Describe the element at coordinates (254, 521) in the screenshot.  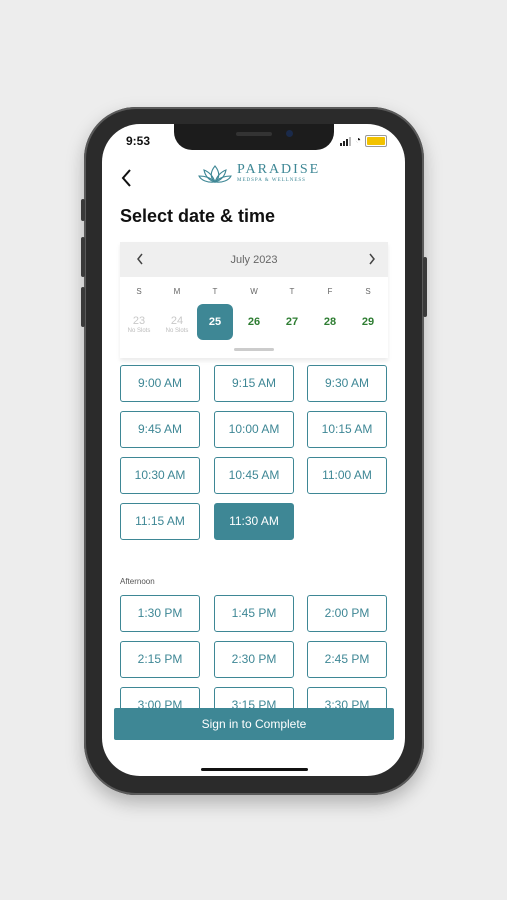
I see `time-slot-selected: 11:30 AM` at that location.